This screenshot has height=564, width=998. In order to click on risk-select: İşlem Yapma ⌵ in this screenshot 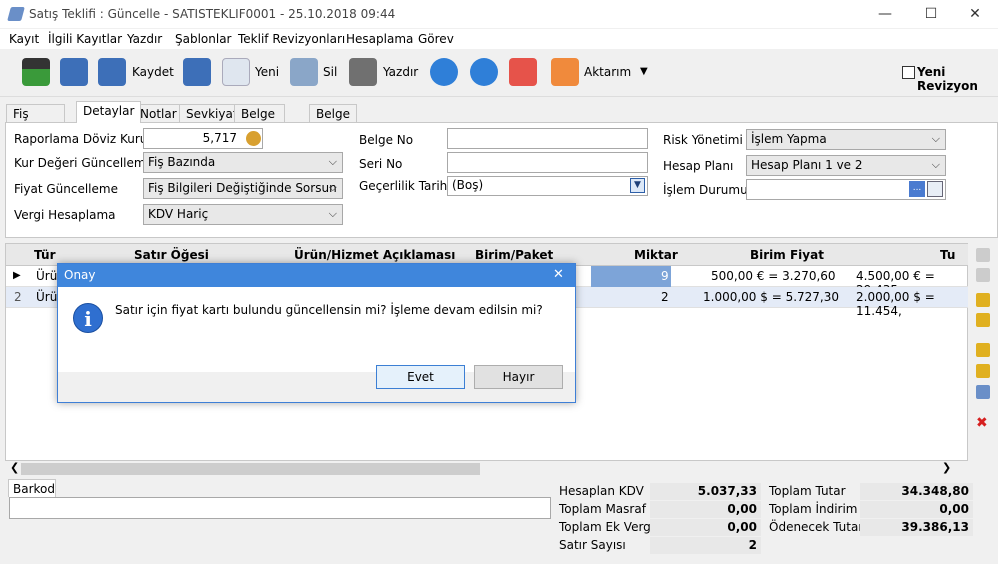, I will do `click(846, 139)`.